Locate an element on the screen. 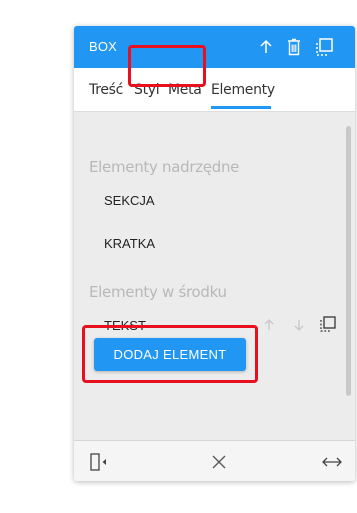  tab-bar: Treść Styl Meta Elementy is located at coordinates (214, 90).